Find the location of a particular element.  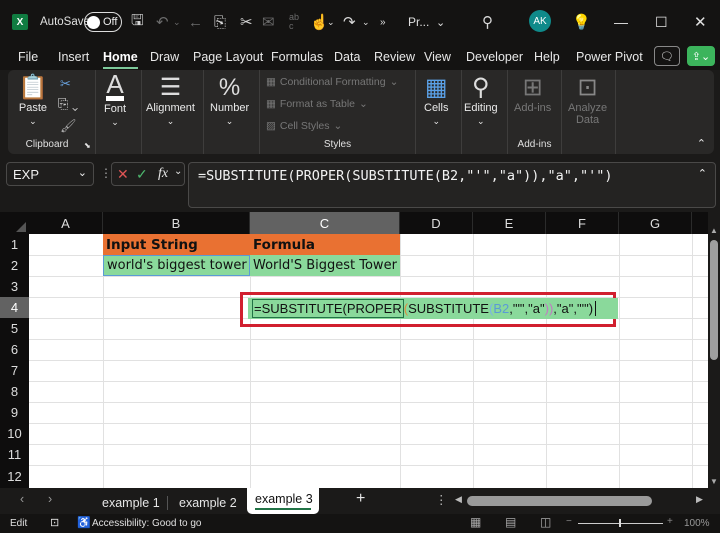

copy-icon: ⎘ ⌄ is located at coordinates (68, 104).